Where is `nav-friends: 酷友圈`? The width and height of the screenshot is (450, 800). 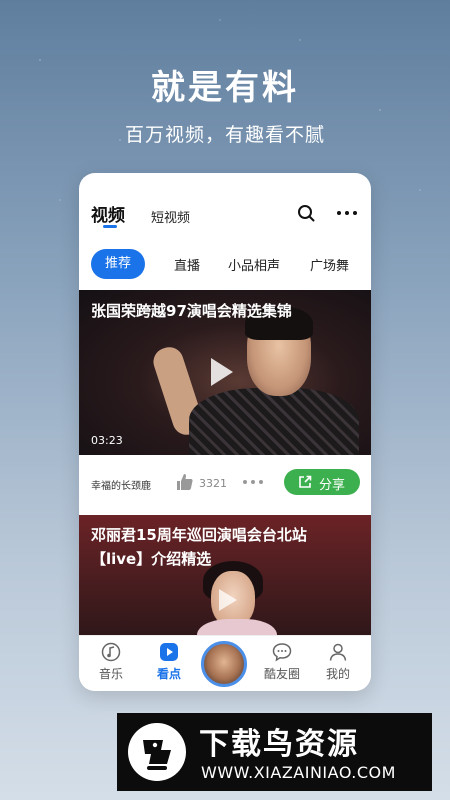
nav-friends: 酷友圈 is located at coordinates (282, 662).